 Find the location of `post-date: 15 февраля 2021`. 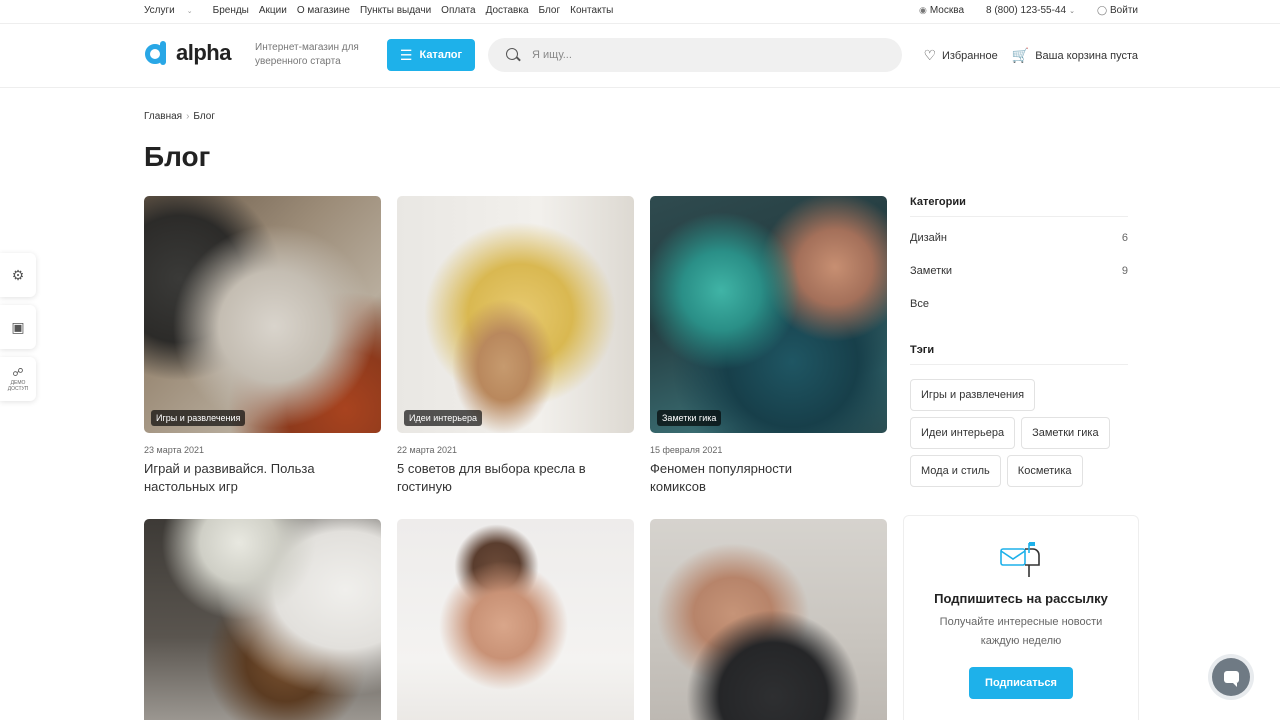

post-date: 15 февраля 2021 is located at coordinates (686, 450).